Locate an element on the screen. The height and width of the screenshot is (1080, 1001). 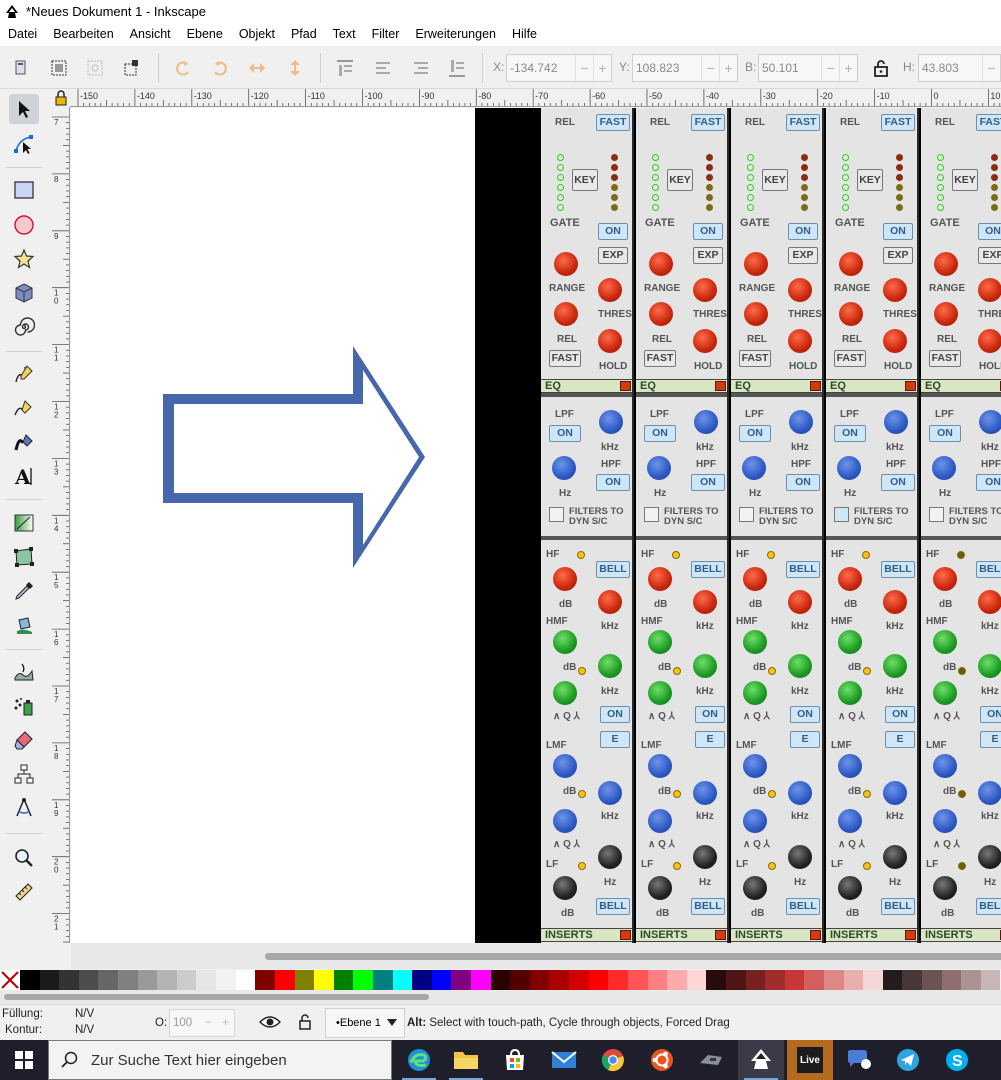
hpf-on-button: ON is located at coordinates (708, 482).